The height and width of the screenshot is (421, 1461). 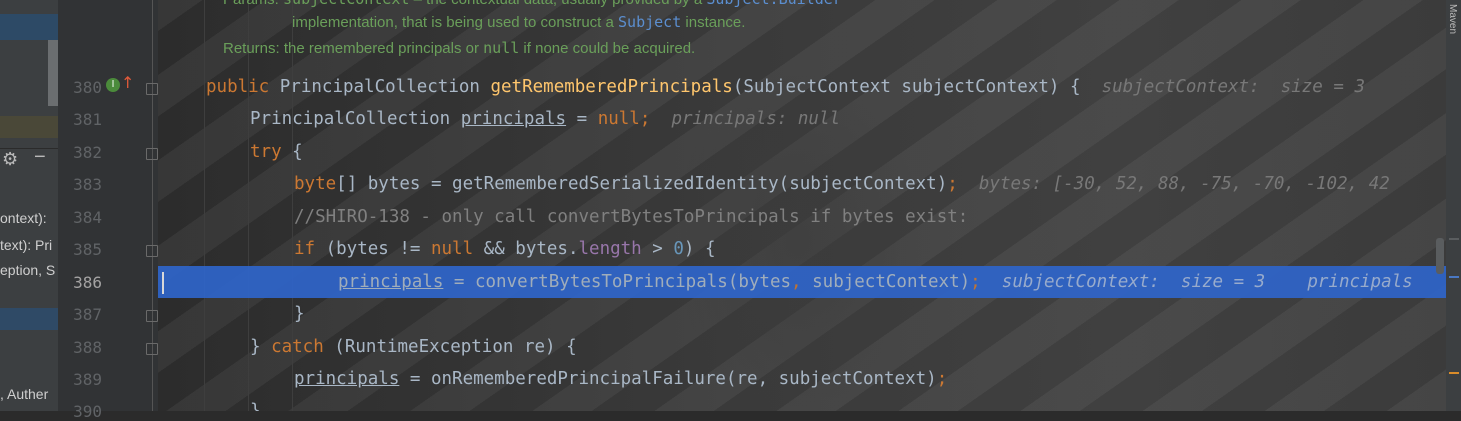 What do you see at coordinates (802, 347) in the screenshot?
I see `code-line-388: } catch (RuntimeException re) {` at bounding box center [802, 347].